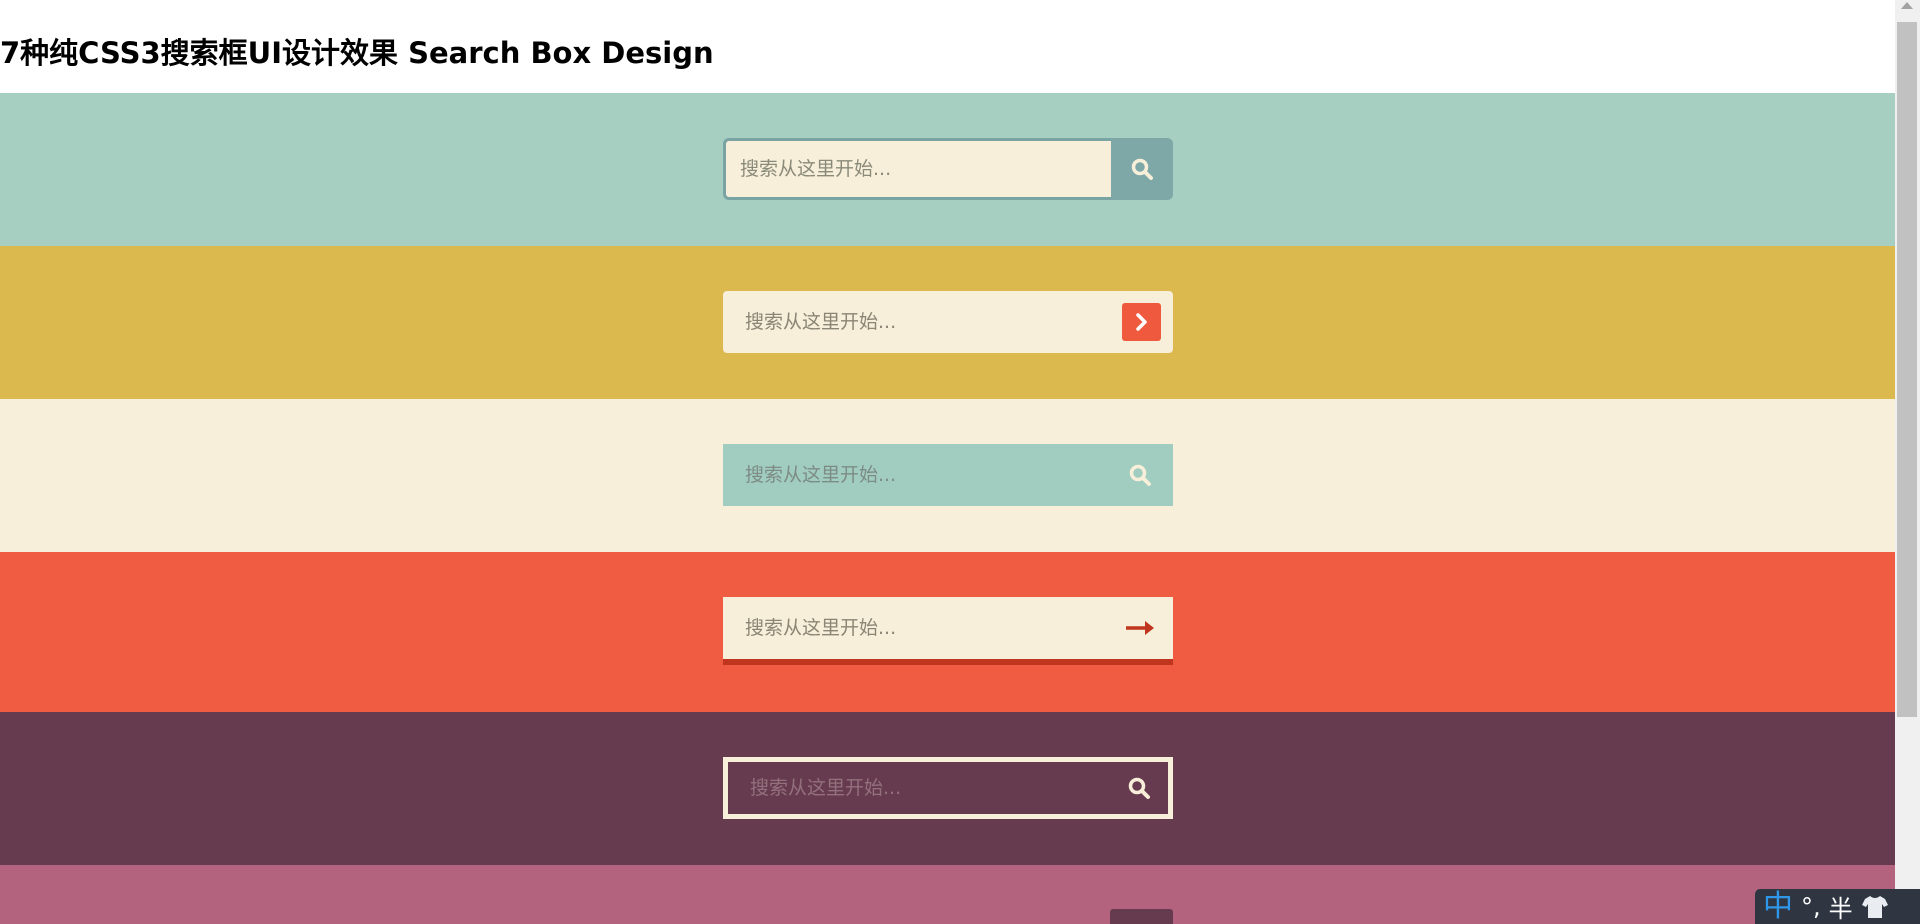 This screenshot has width=1920, height=924. What do you see at coordinates (1875, 907) in the screenshot?
I see `shirt-icon` at bounding box center [1875, 907].